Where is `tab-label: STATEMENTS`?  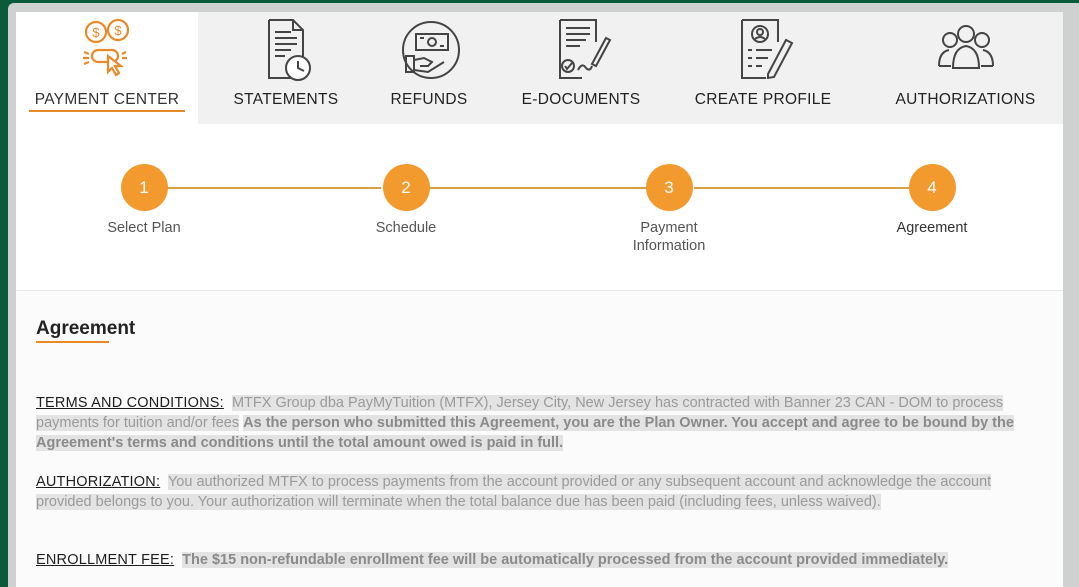
tab-label: STATEMENTS is located at coordinates (286, 99).